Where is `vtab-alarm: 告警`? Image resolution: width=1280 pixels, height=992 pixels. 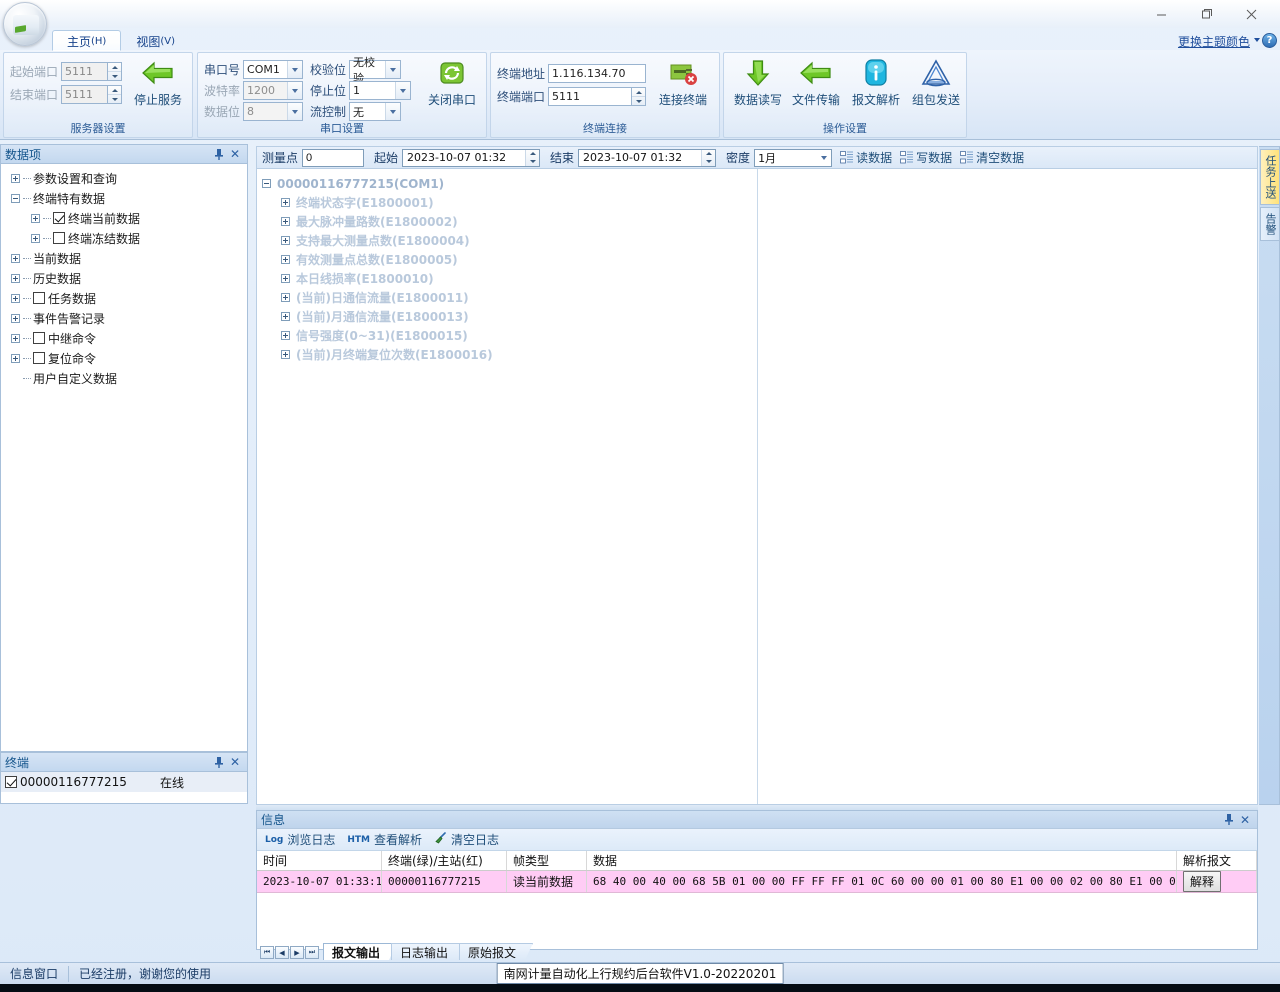 vtab-alarm: 告警 is located at coordinates (1269, 224).